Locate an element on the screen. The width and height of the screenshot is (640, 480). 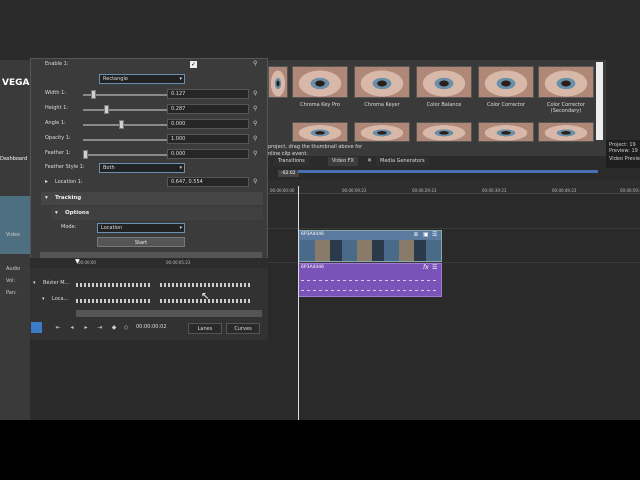
volume-label: Vol: is located at coordinates (11, 281).